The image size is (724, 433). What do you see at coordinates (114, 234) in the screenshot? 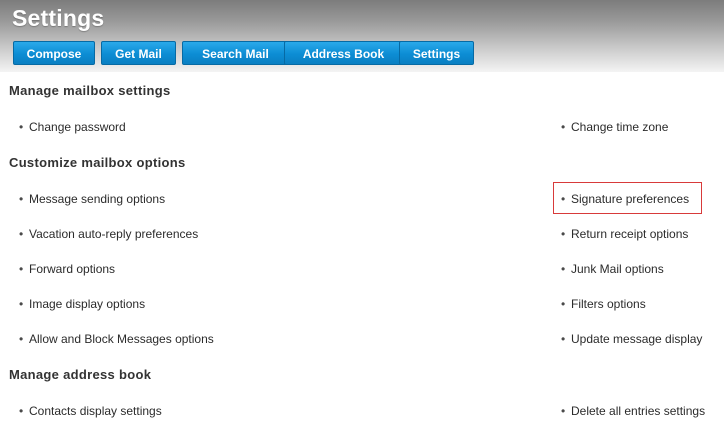
I see `option-label: Vacation auto-reply preferences` at bounding box center [114, 234].